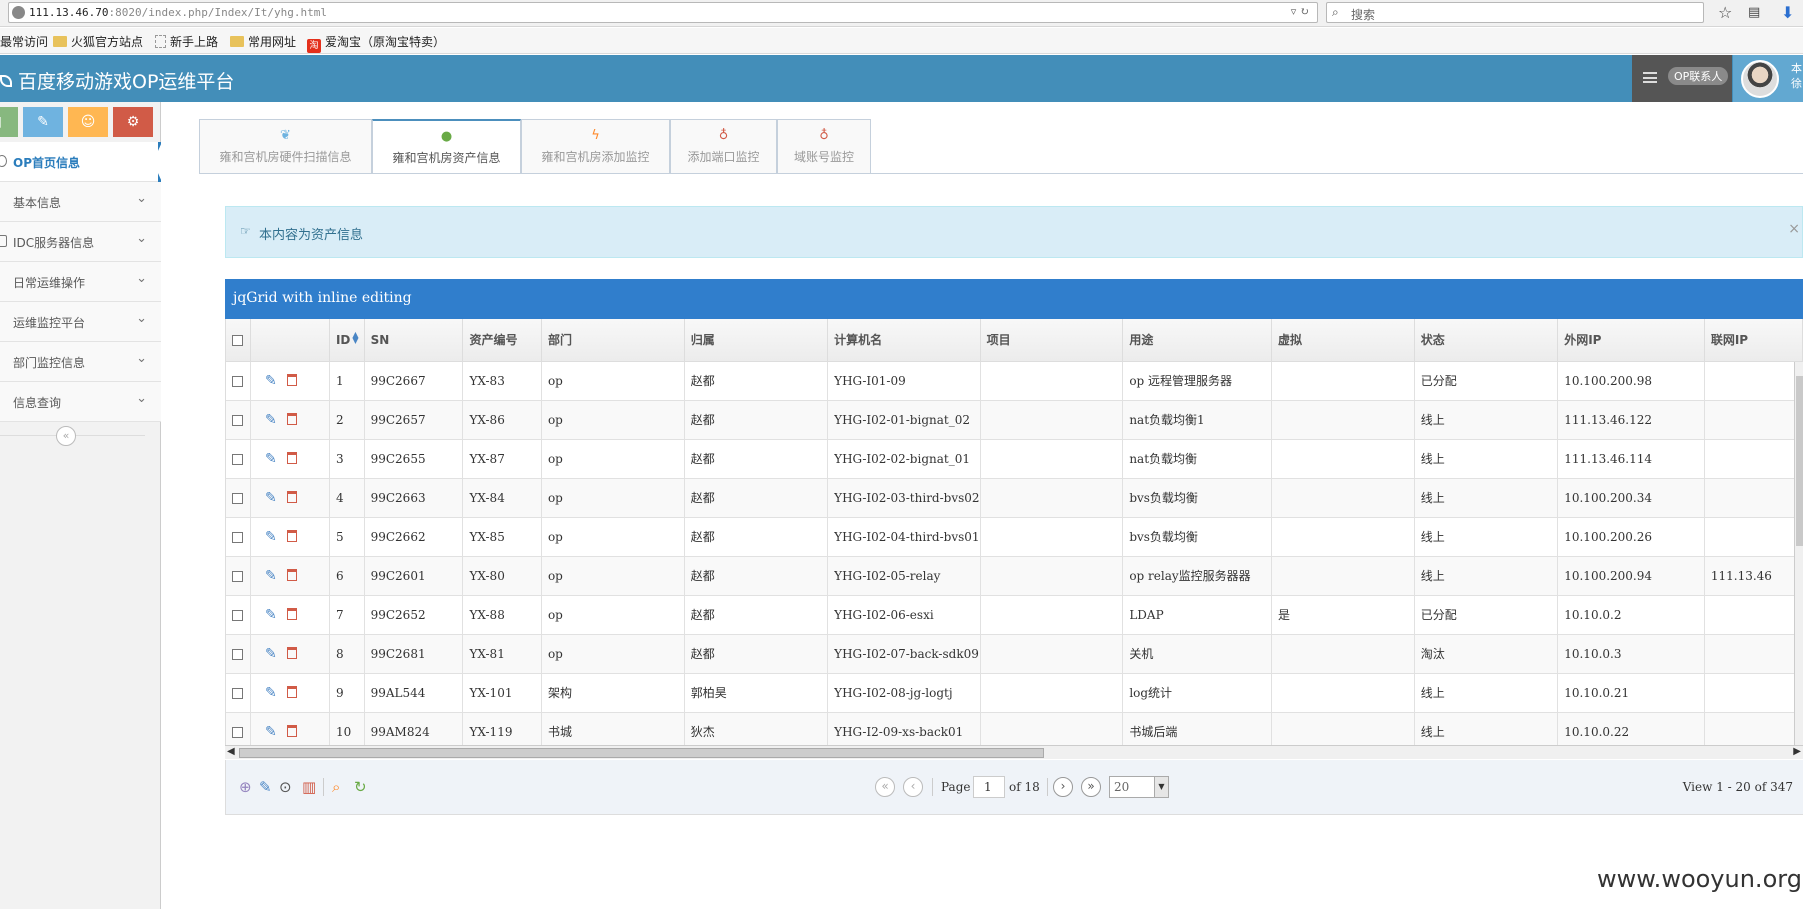 This screenshot has height=909, width=1803. Describe the element at coordinates (1754, 12) in the screenshot. I see `reading-list-icon: ▤` at that location.